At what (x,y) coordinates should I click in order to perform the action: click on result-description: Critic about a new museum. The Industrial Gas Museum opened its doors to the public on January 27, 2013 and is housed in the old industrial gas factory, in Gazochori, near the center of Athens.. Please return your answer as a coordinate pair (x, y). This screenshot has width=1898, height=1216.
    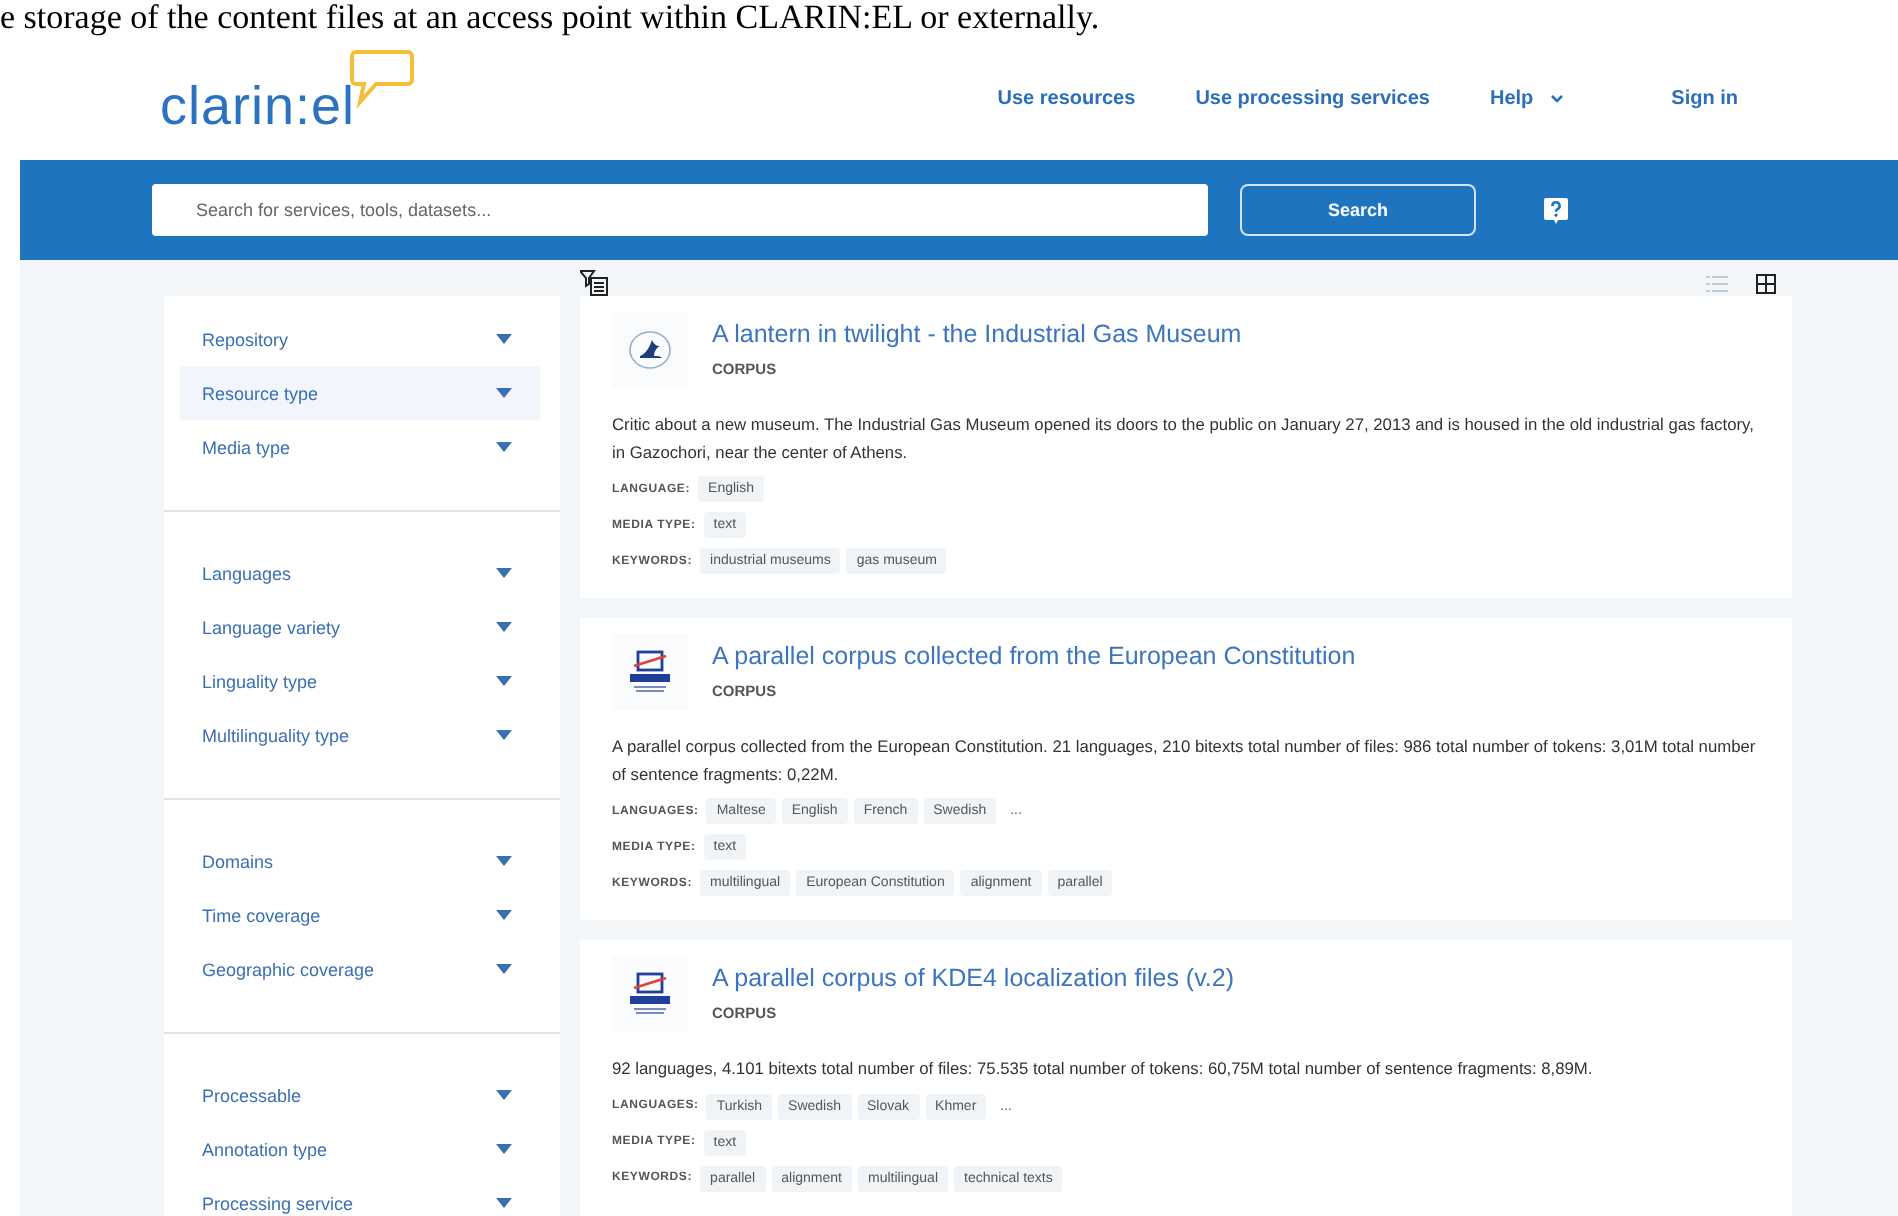
    Looking at the image, I should click on (1184, 438).